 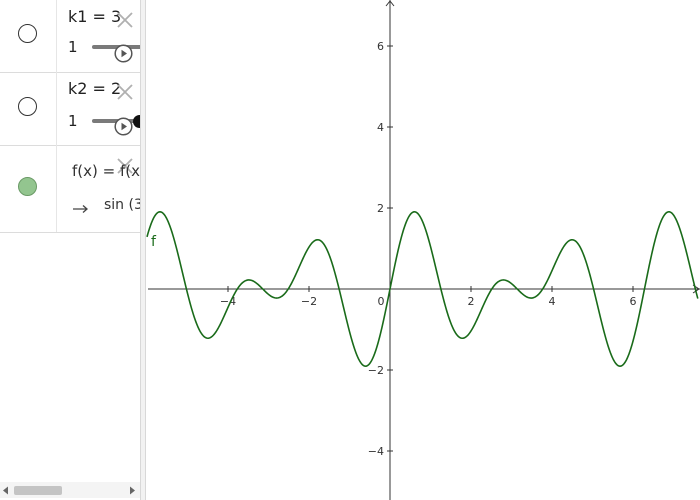 I want to click on algebra-row-f: f(x) = f(x sin (3, so click(x=70, y=189).